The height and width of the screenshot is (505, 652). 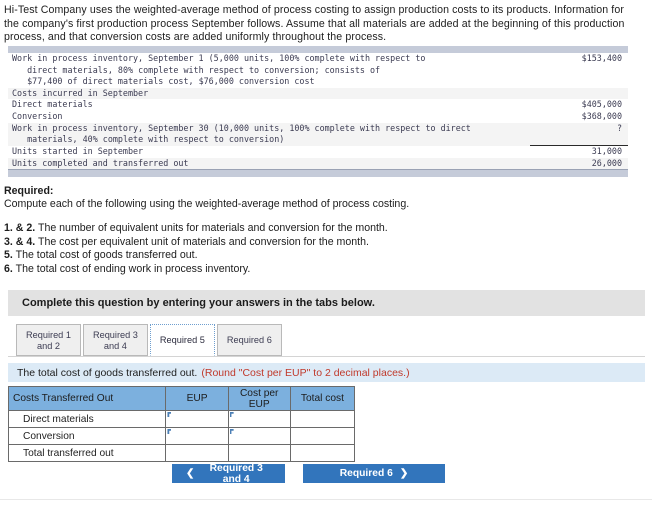 What do you see at coordinates (259, 436) in the screenshot?
I see `input-conversion-cost-per-eup` at bounding box center [259, 436].